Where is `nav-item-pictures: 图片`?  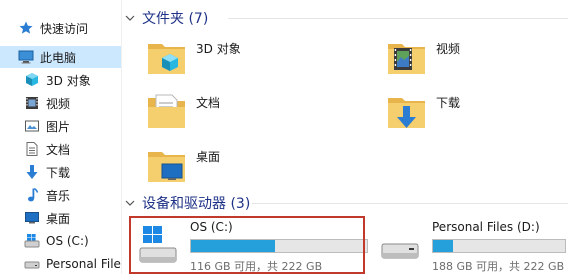 nav-item-pictures: 图片 is located at coordinates (60, 126).